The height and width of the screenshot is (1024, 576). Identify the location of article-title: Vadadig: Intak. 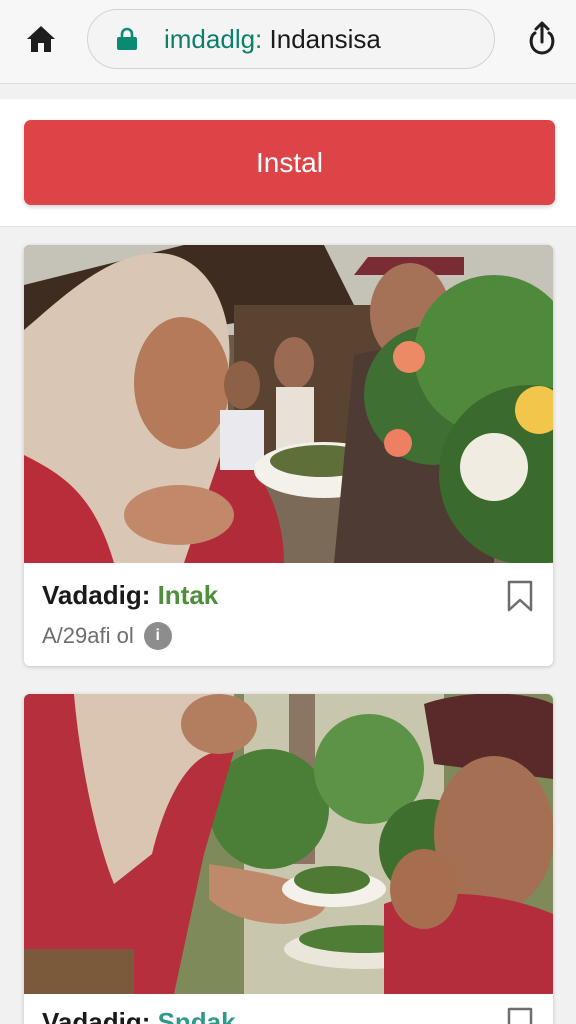
(130, 595).